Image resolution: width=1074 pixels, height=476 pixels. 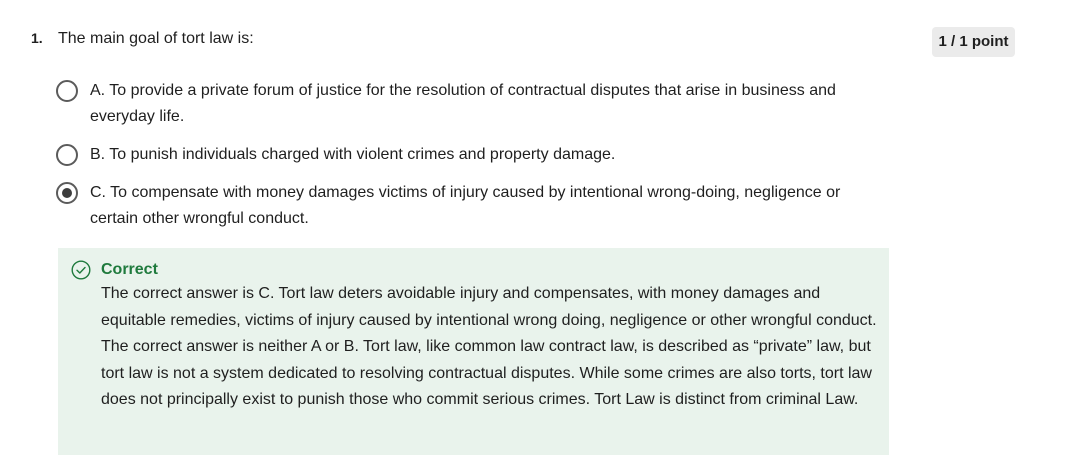 What do you see at coordinates (67, 91) in the screenshot?
I see `radio-button-a` at bounding box center [67, 91].